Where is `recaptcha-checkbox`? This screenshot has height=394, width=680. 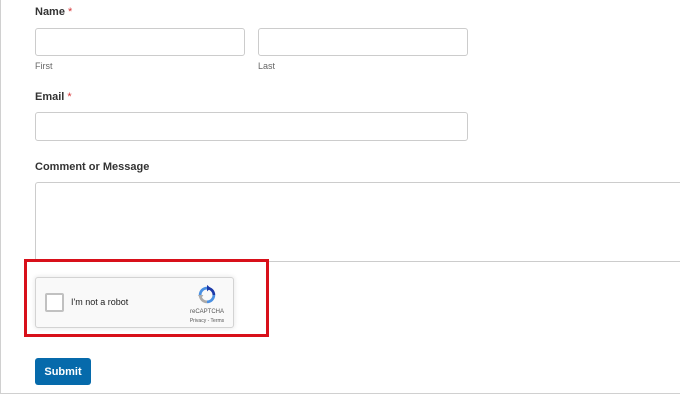
recaptcha-checkbox is located at coordinates (54, 302).